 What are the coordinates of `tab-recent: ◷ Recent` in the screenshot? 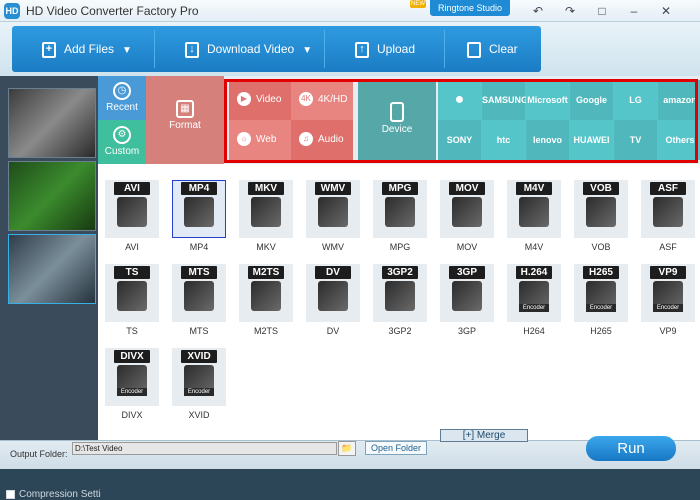 It's located at (122, 98).